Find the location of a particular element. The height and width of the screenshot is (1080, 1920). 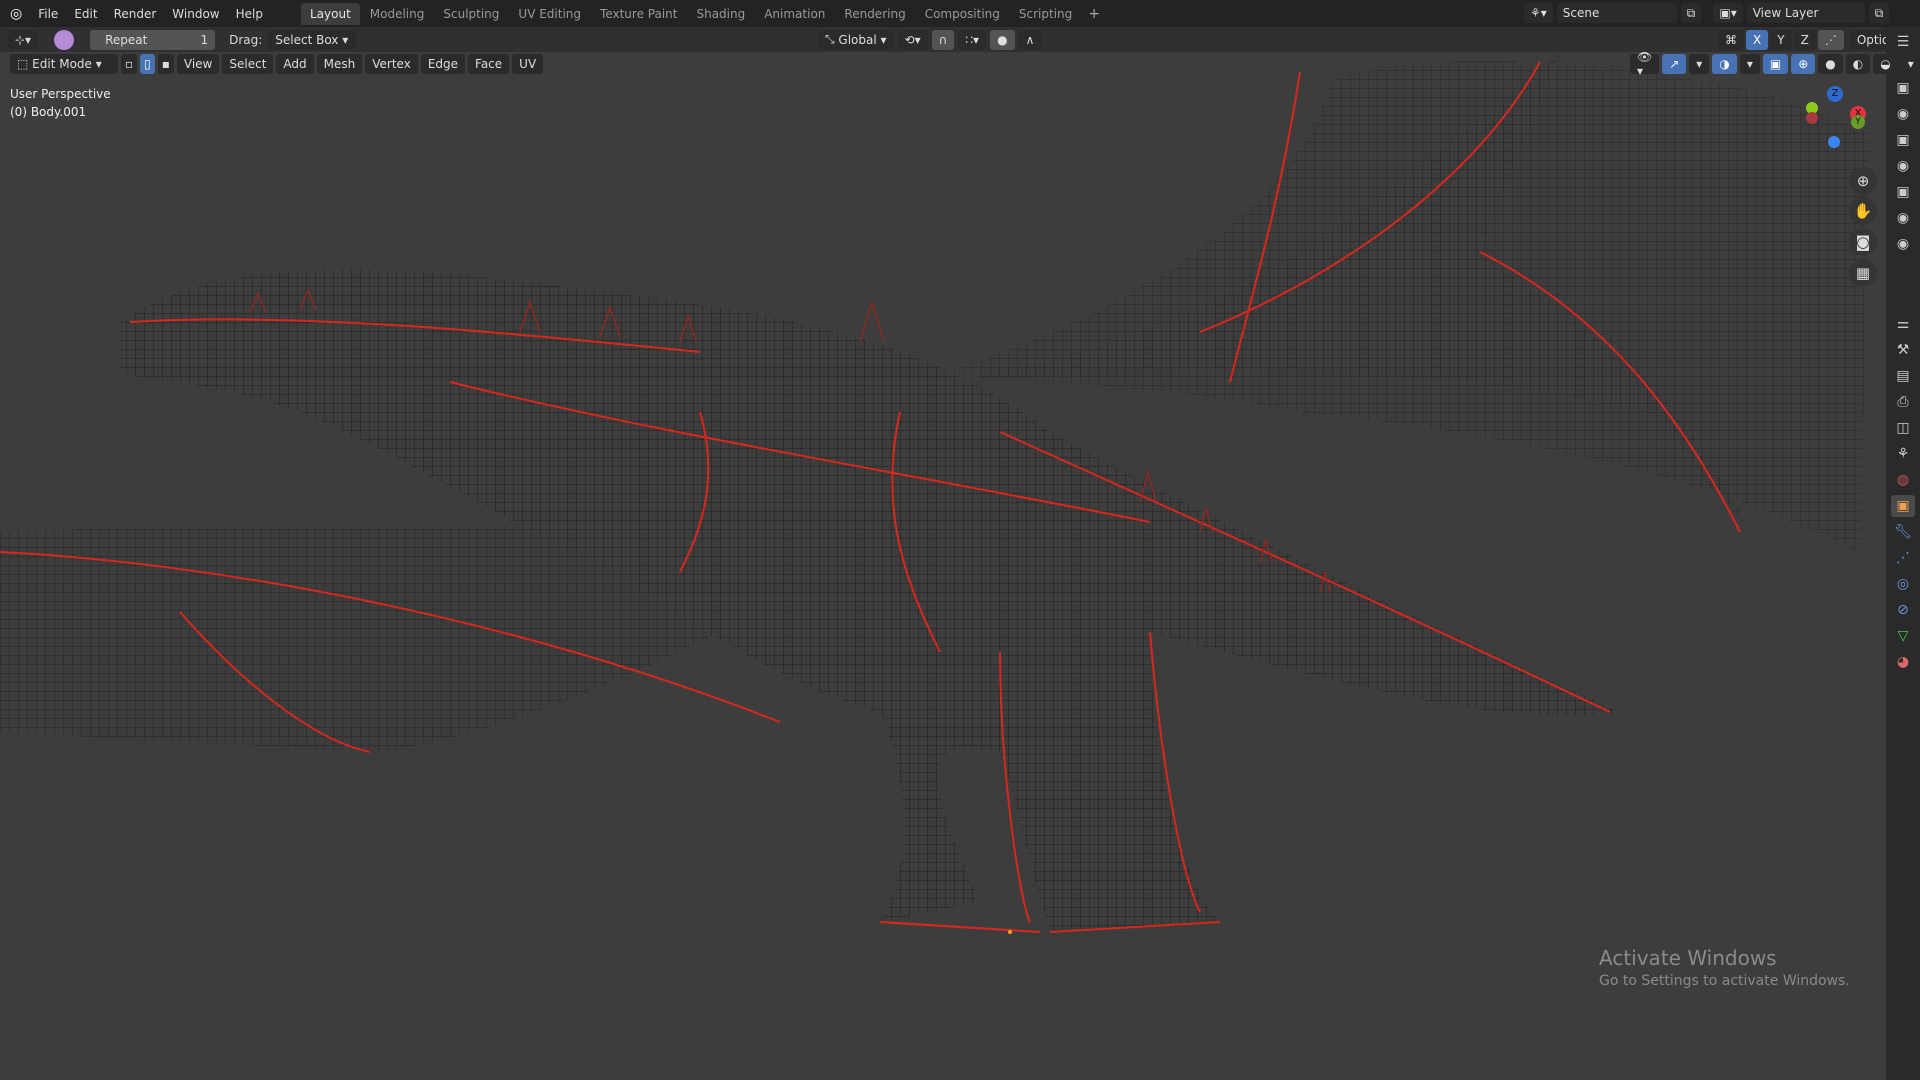

mode-dropdown: ⬚ Edit Mode ▾ is located at coordinates (64, 64).